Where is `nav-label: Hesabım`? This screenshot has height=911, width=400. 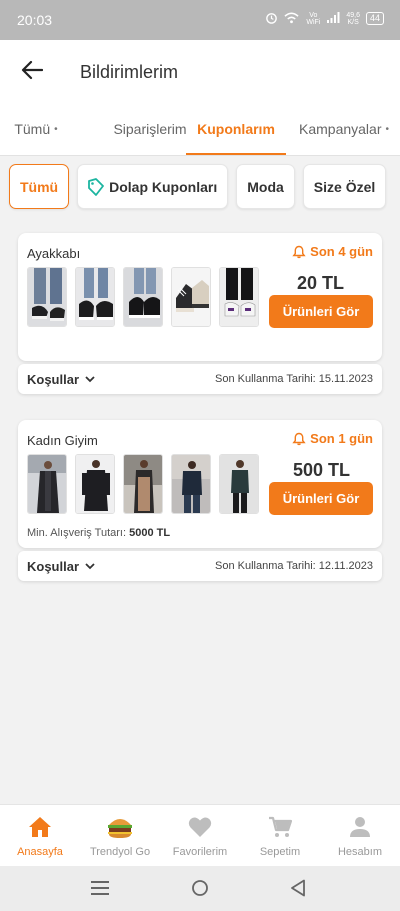 nav-label: Hesabım is located at coordinates (360, 852).